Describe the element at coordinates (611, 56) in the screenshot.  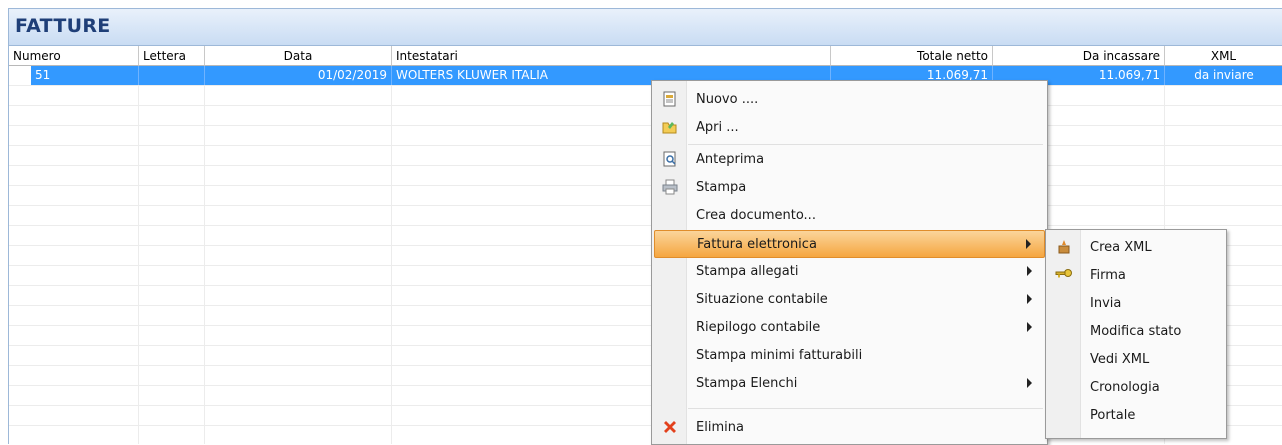
I see `column-header-intestatari: Intestatari` at that location.